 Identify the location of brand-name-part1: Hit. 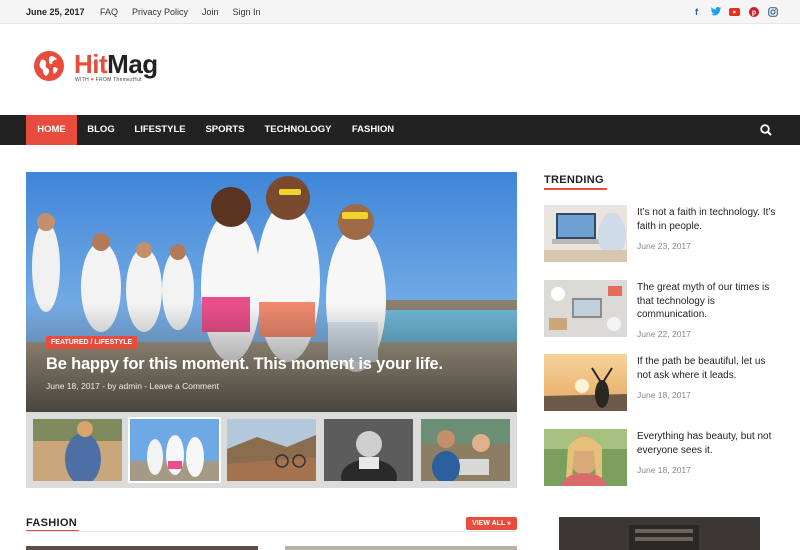
(91, 64).